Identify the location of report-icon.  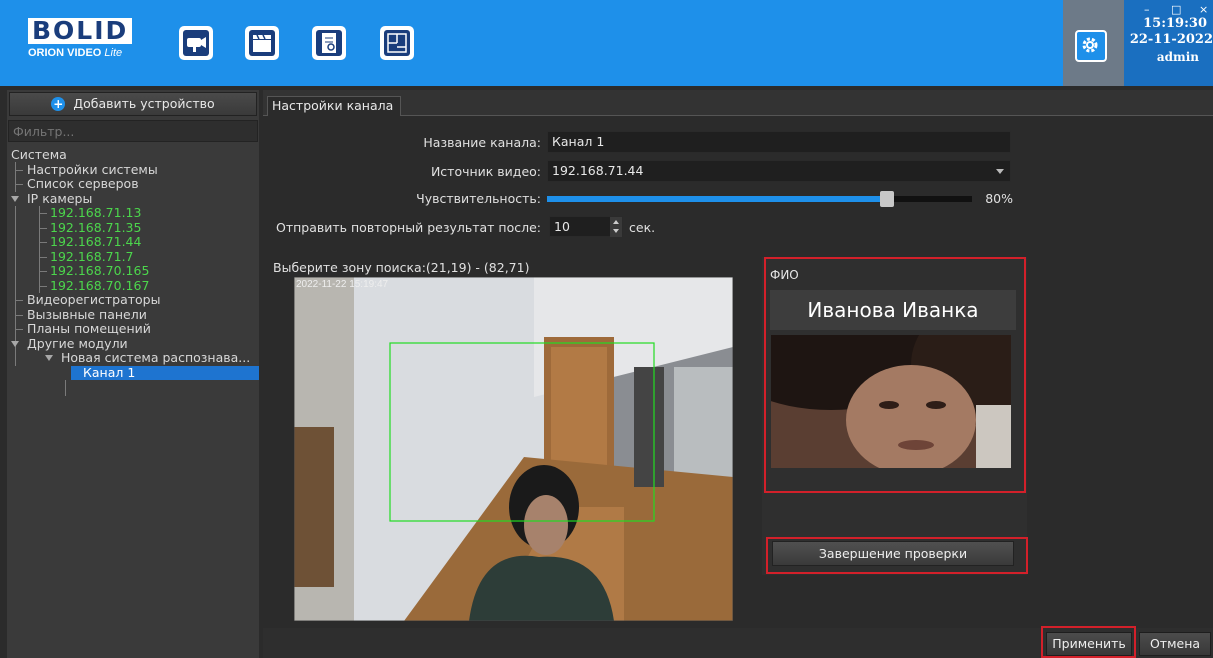
(329, 43).